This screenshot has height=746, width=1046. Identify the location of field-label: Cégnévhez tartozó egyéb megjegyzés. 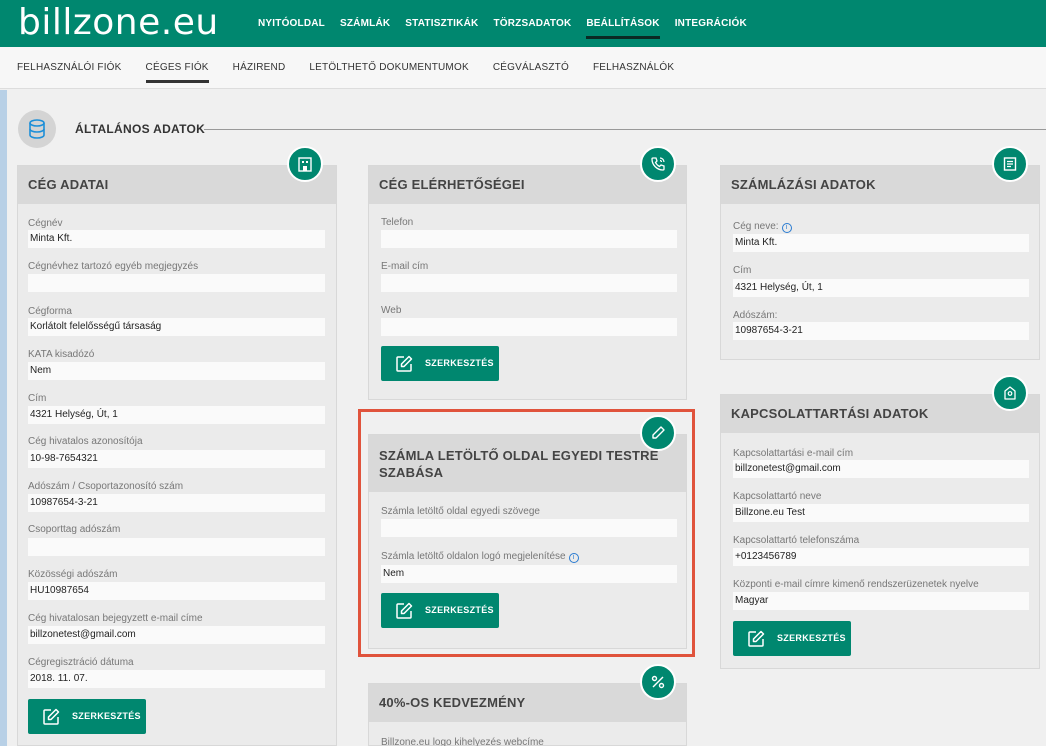
(113, 266).